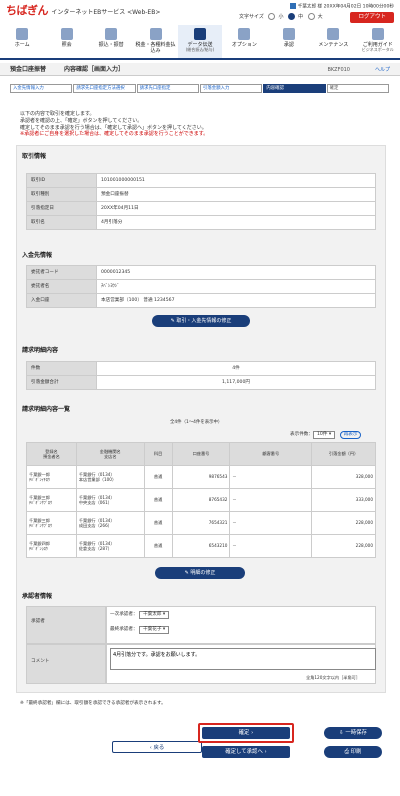 The height and width of the screenshot is (796, 400). I want to click on nav-item-7: メンテナンス, so click(333, 41).